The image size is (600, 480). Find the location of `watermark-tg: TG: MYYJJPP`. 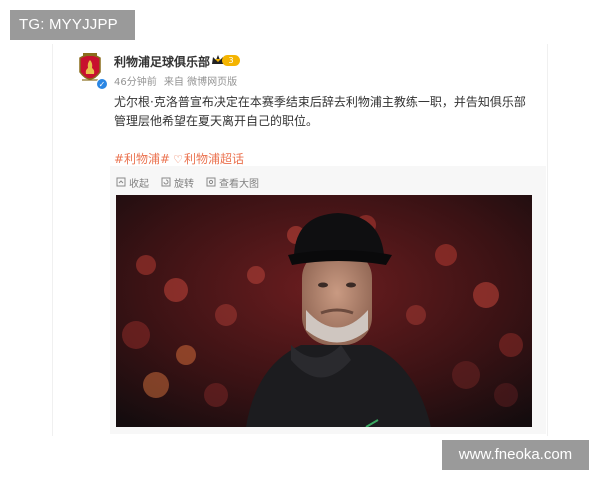

watermark-tg: TG: MYYJJPP is located at coordinates (72, 25).